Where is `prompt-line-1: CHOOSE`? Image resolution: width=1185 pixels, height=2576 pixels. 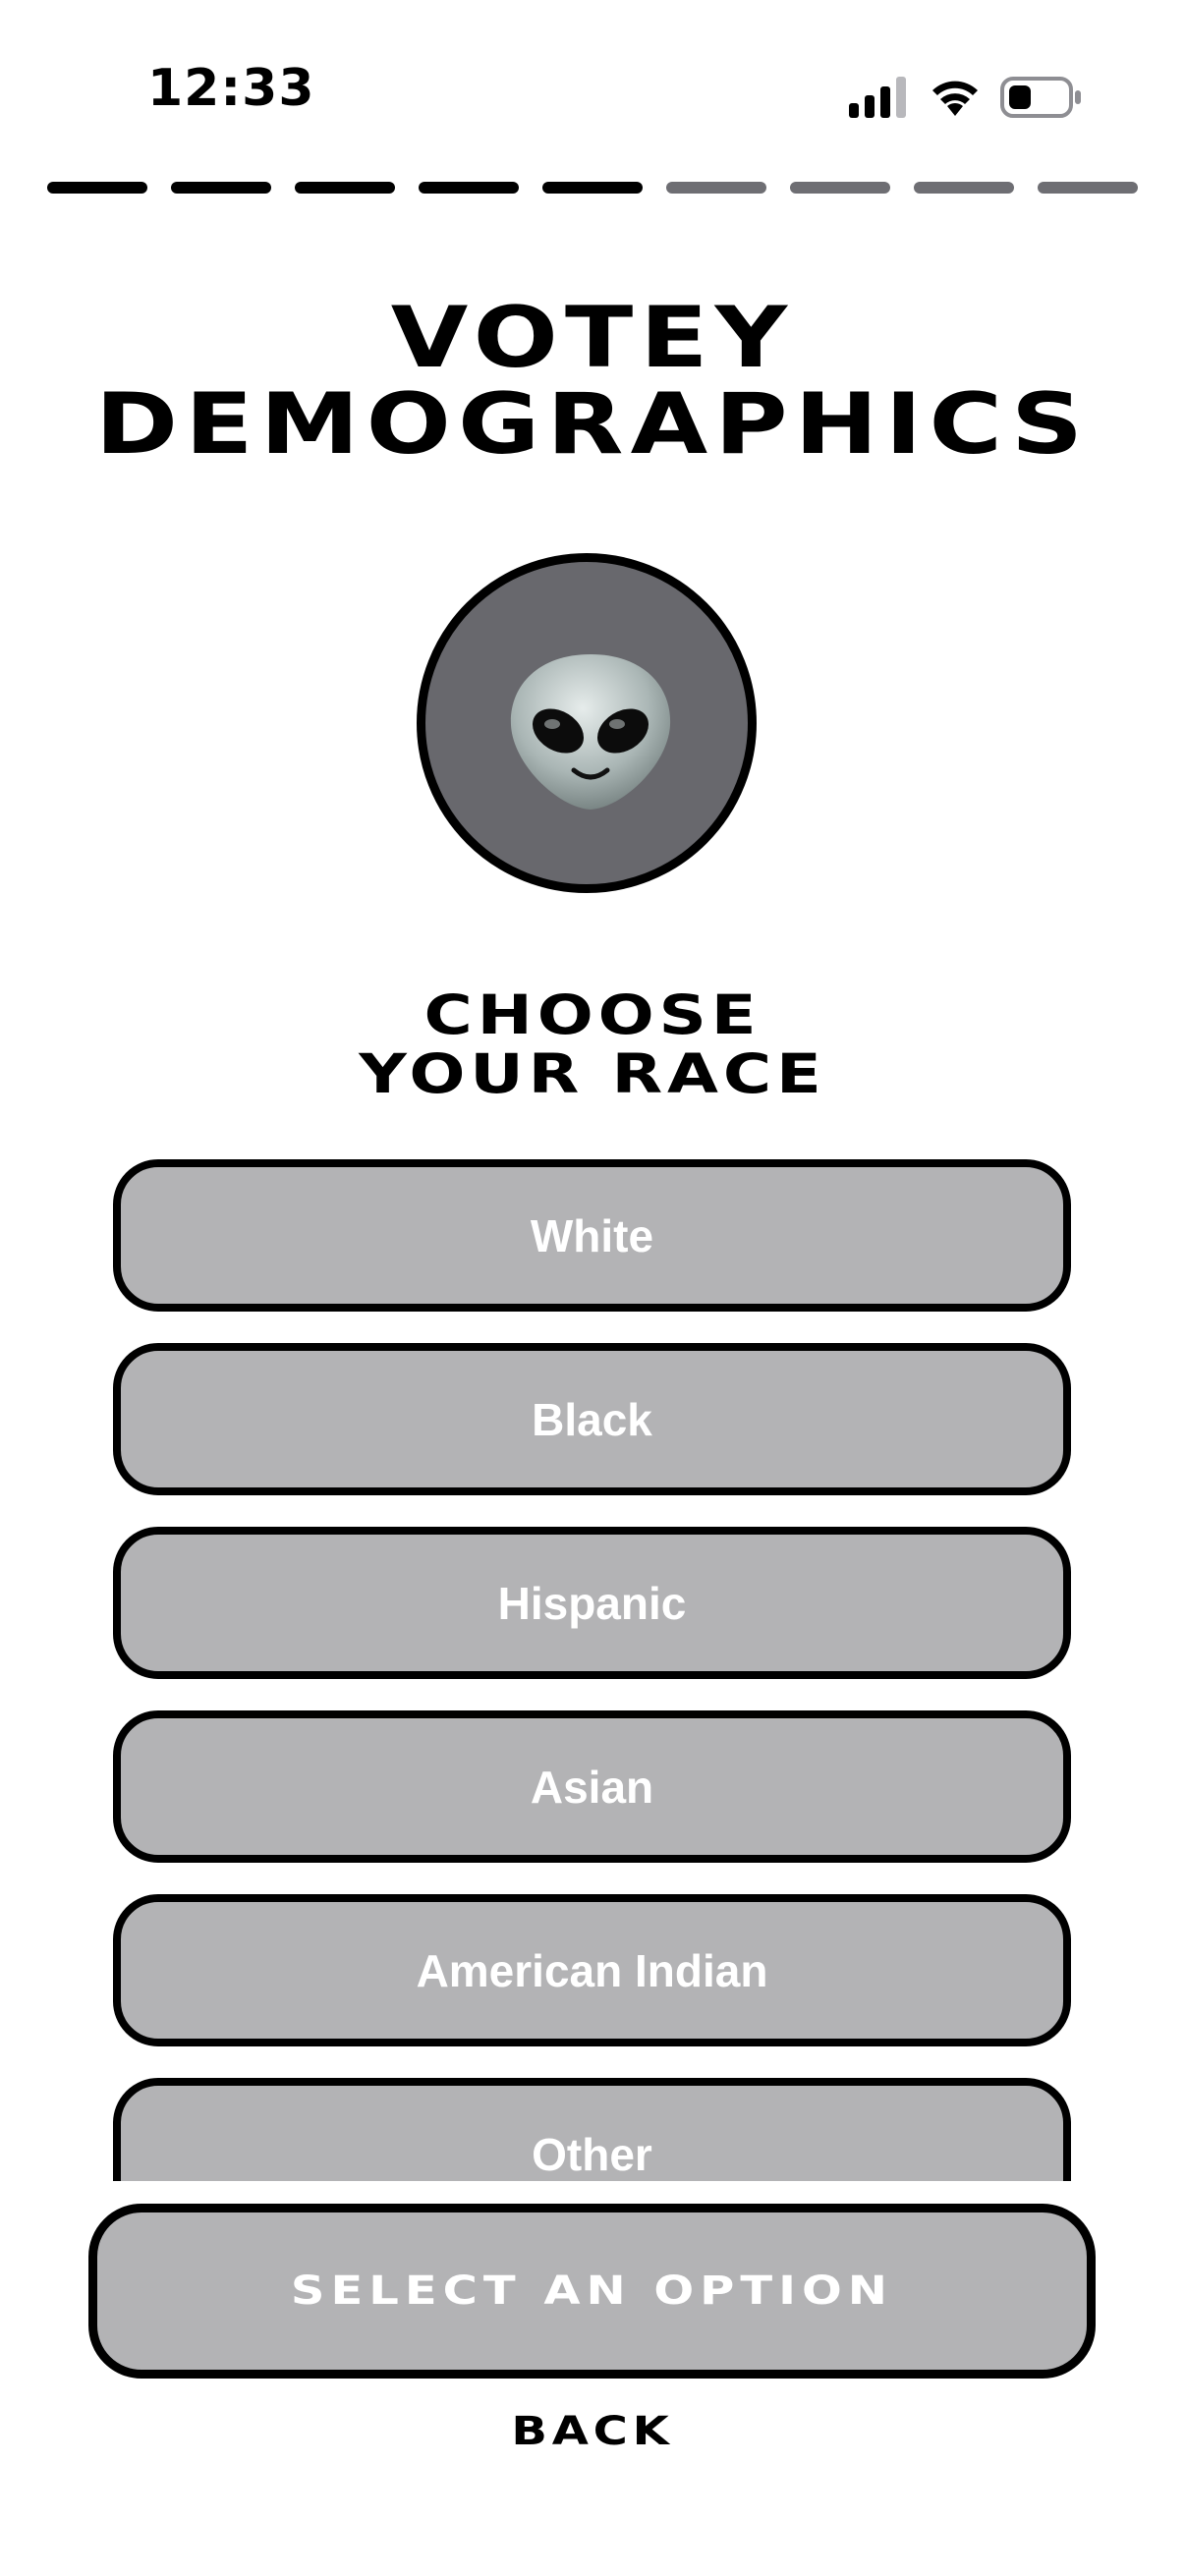 prompt-line-1: CHOOSE is located at coordinates (592, 1014).